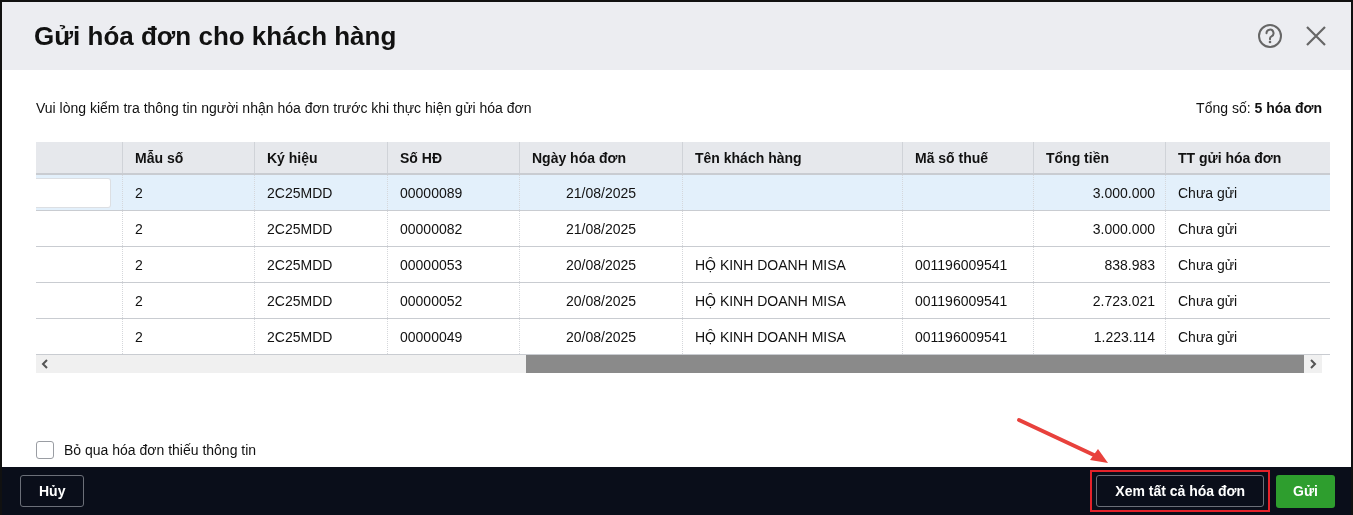 The width and height of the screenshot is (1353, 515). Describe the element at coordinates (683, 228) in the screenshot. I see `table-row: 2 2C25MDD 00000082 21/08/2025 3.000.000 Chưa gửi` at that location.